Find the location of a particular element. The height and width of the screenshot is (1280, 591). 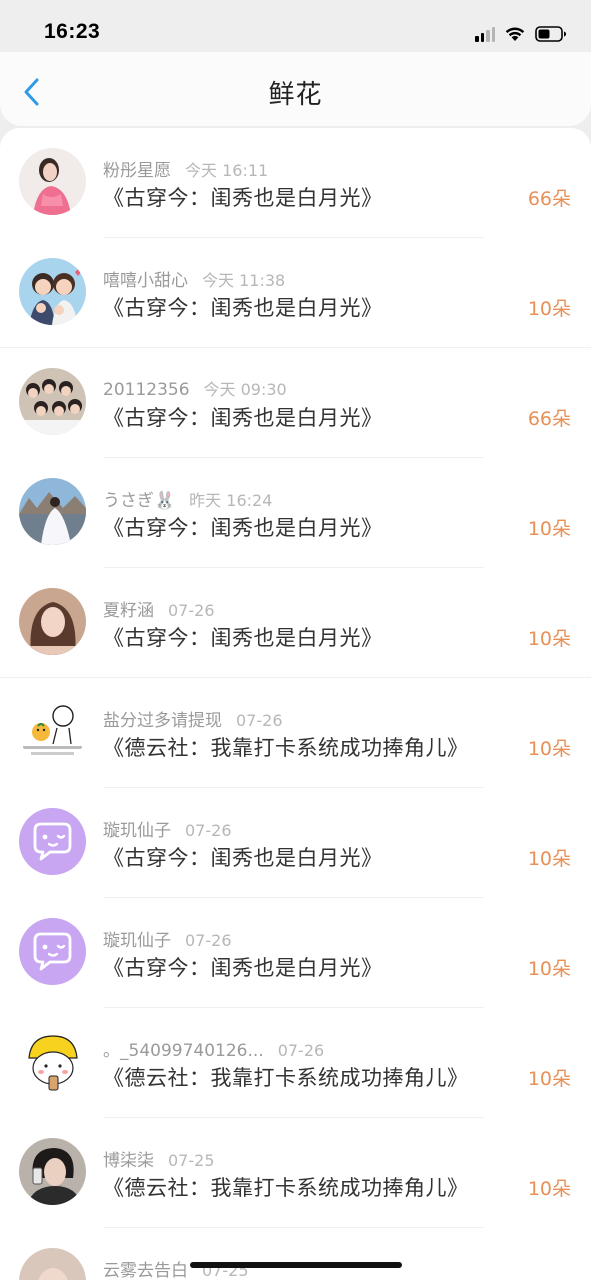

item-meta: 博柒柒 07-25 is located at coordinates (159, 1158).